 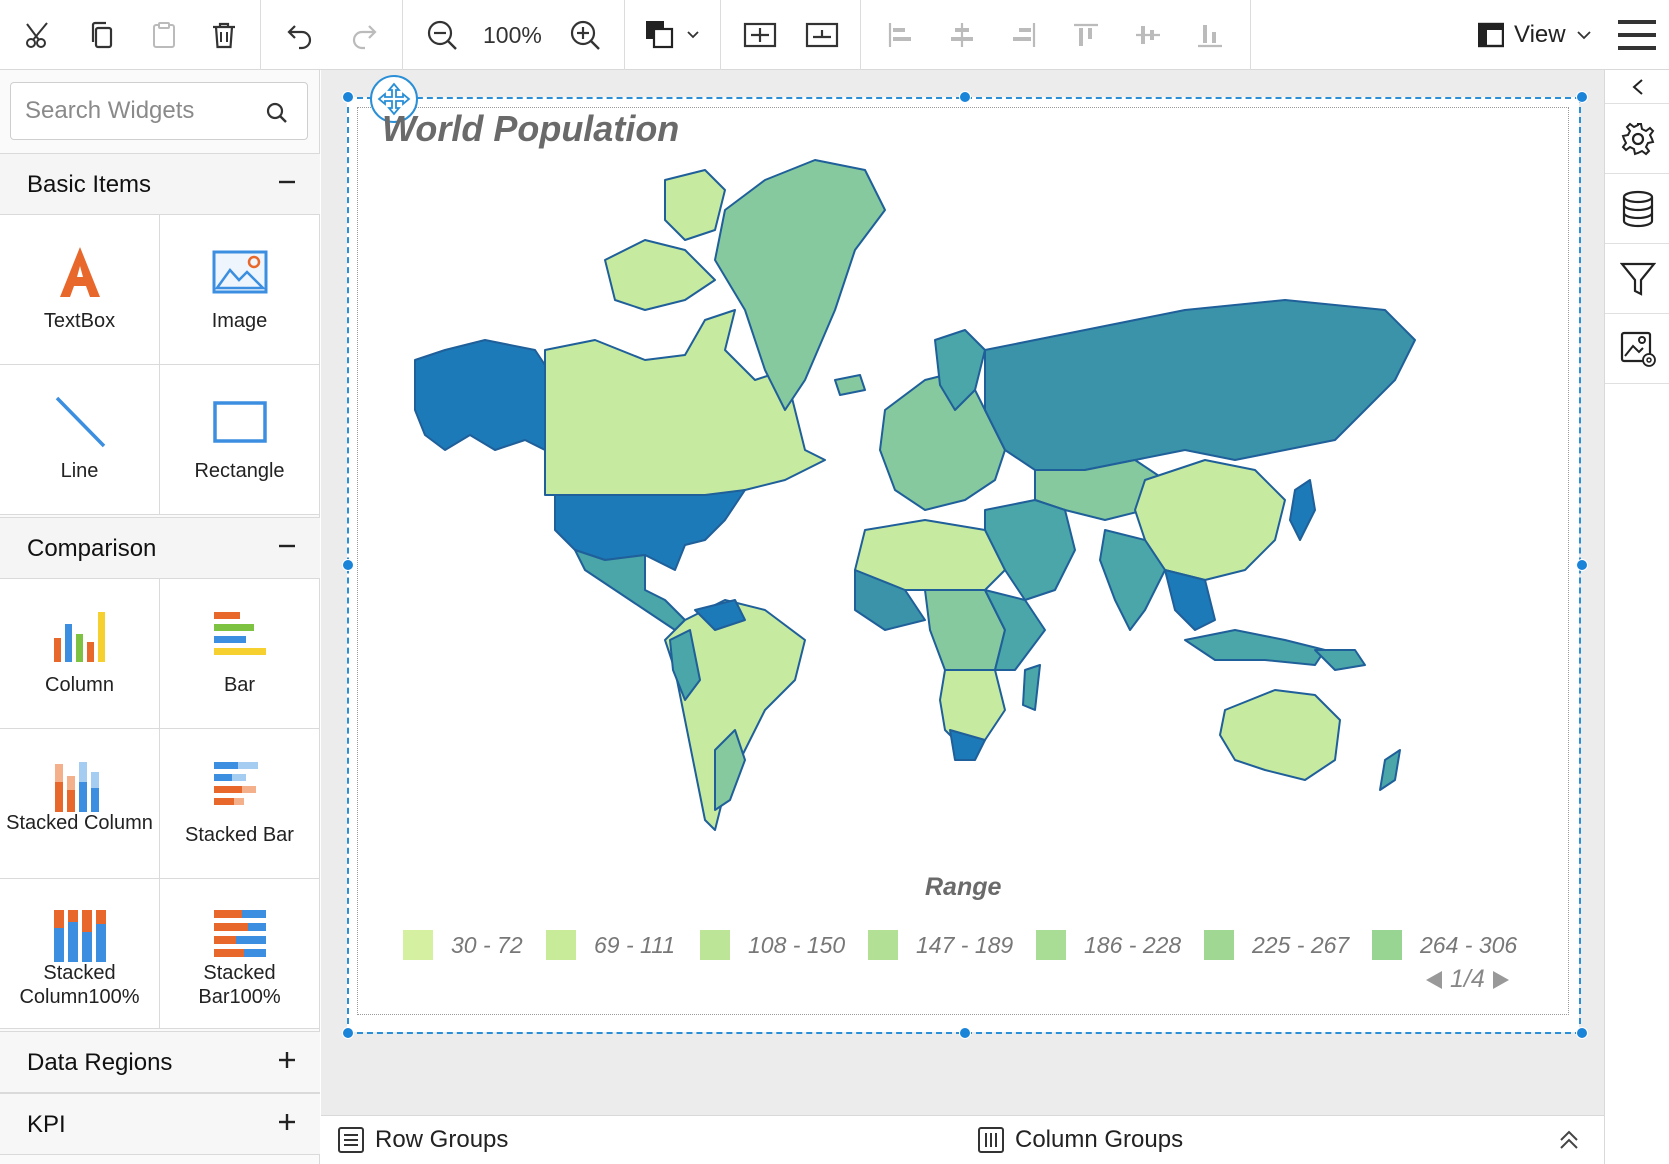 I want to click on widget-stacked-bar: Stacked Bar, so click(x=240, y=804).